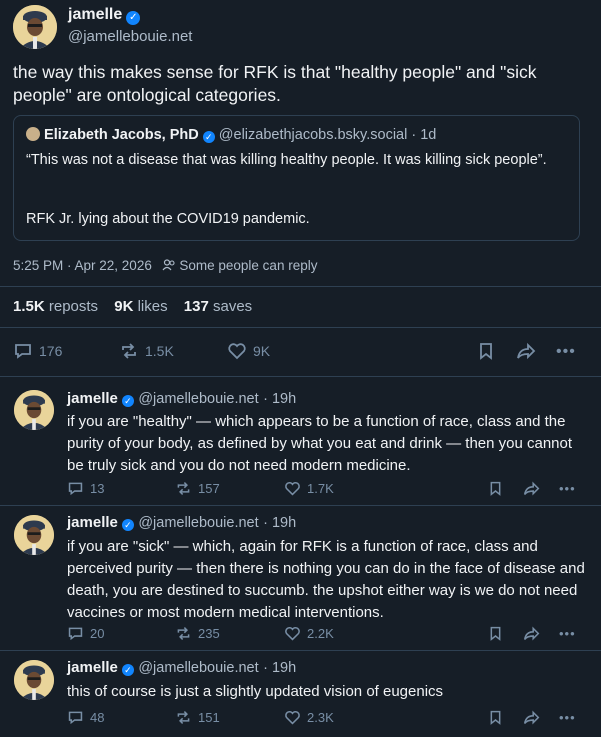 The height and width of the screenshot is (737, 601). I want to click on like-count: 9K, so click(262, 351).